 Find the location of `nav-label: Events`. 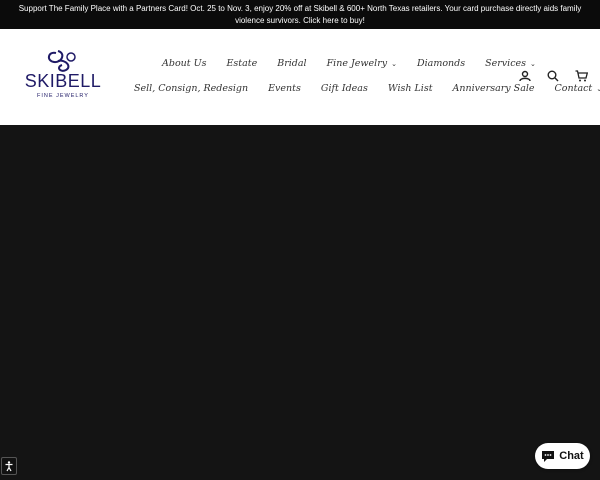

nav-label: Events is located at coordinates (284, 88).